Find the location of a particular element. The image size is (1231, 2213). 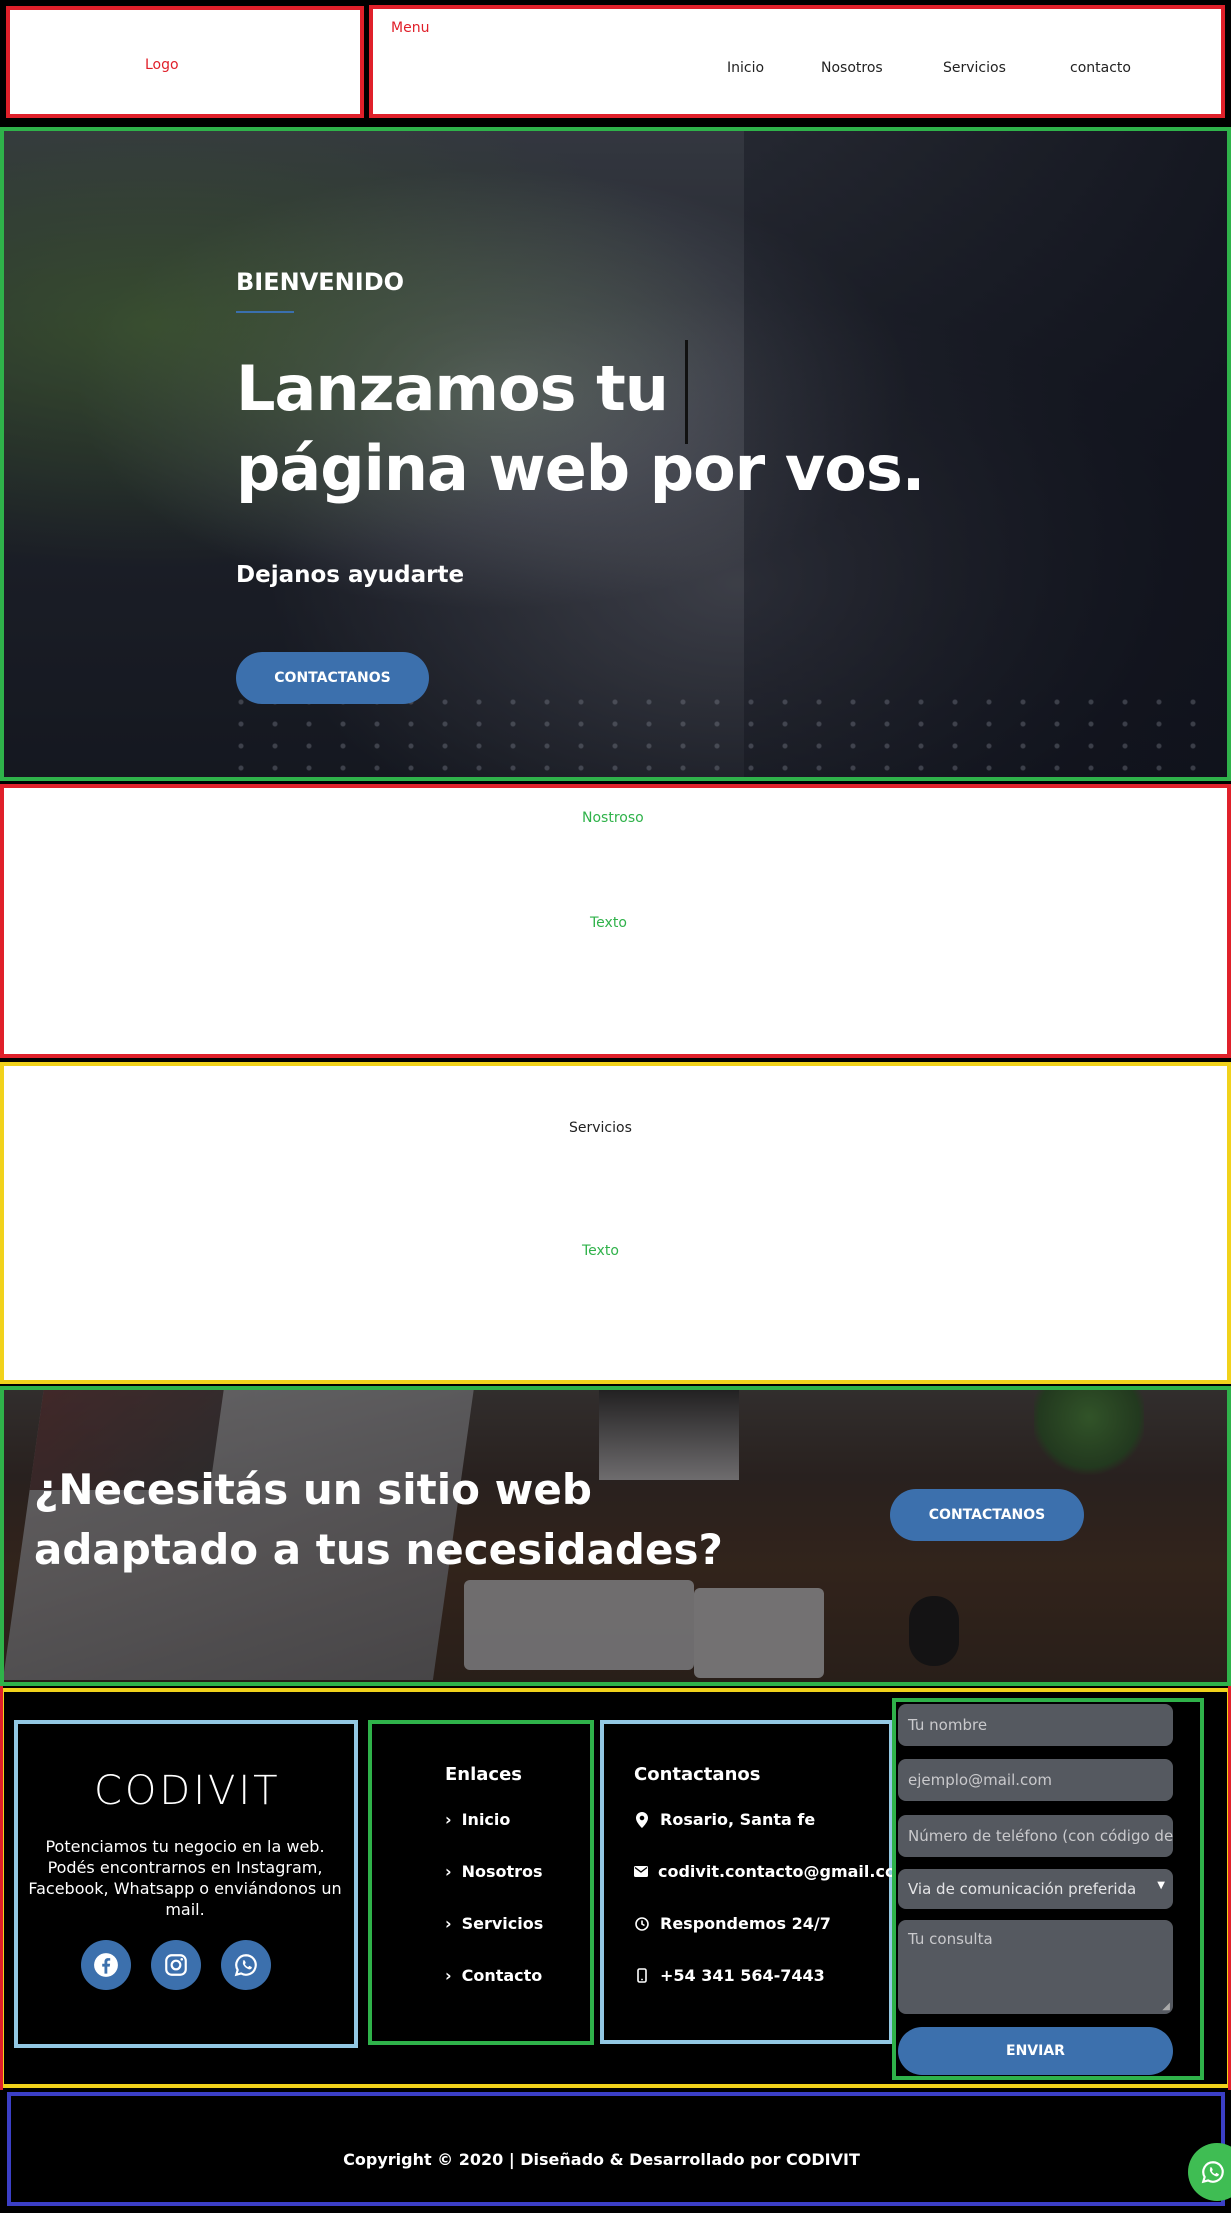

hero-title-line-1: Lanzamos tu is located at coordinates (452, 388).